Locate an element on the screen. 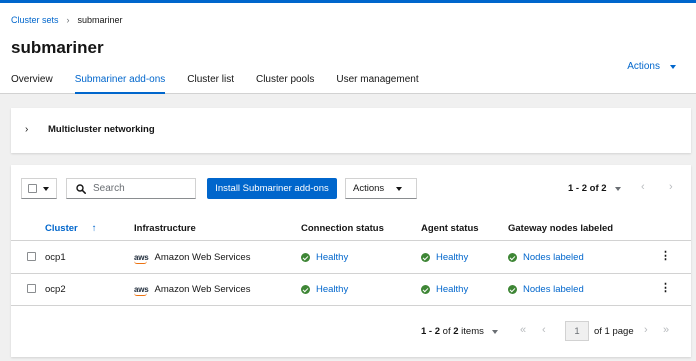 The height and width of the screenshot is (361, 696). pagination-bottom-toggle: 1 - 2 of 2 items is located at coordinates (459, 331).